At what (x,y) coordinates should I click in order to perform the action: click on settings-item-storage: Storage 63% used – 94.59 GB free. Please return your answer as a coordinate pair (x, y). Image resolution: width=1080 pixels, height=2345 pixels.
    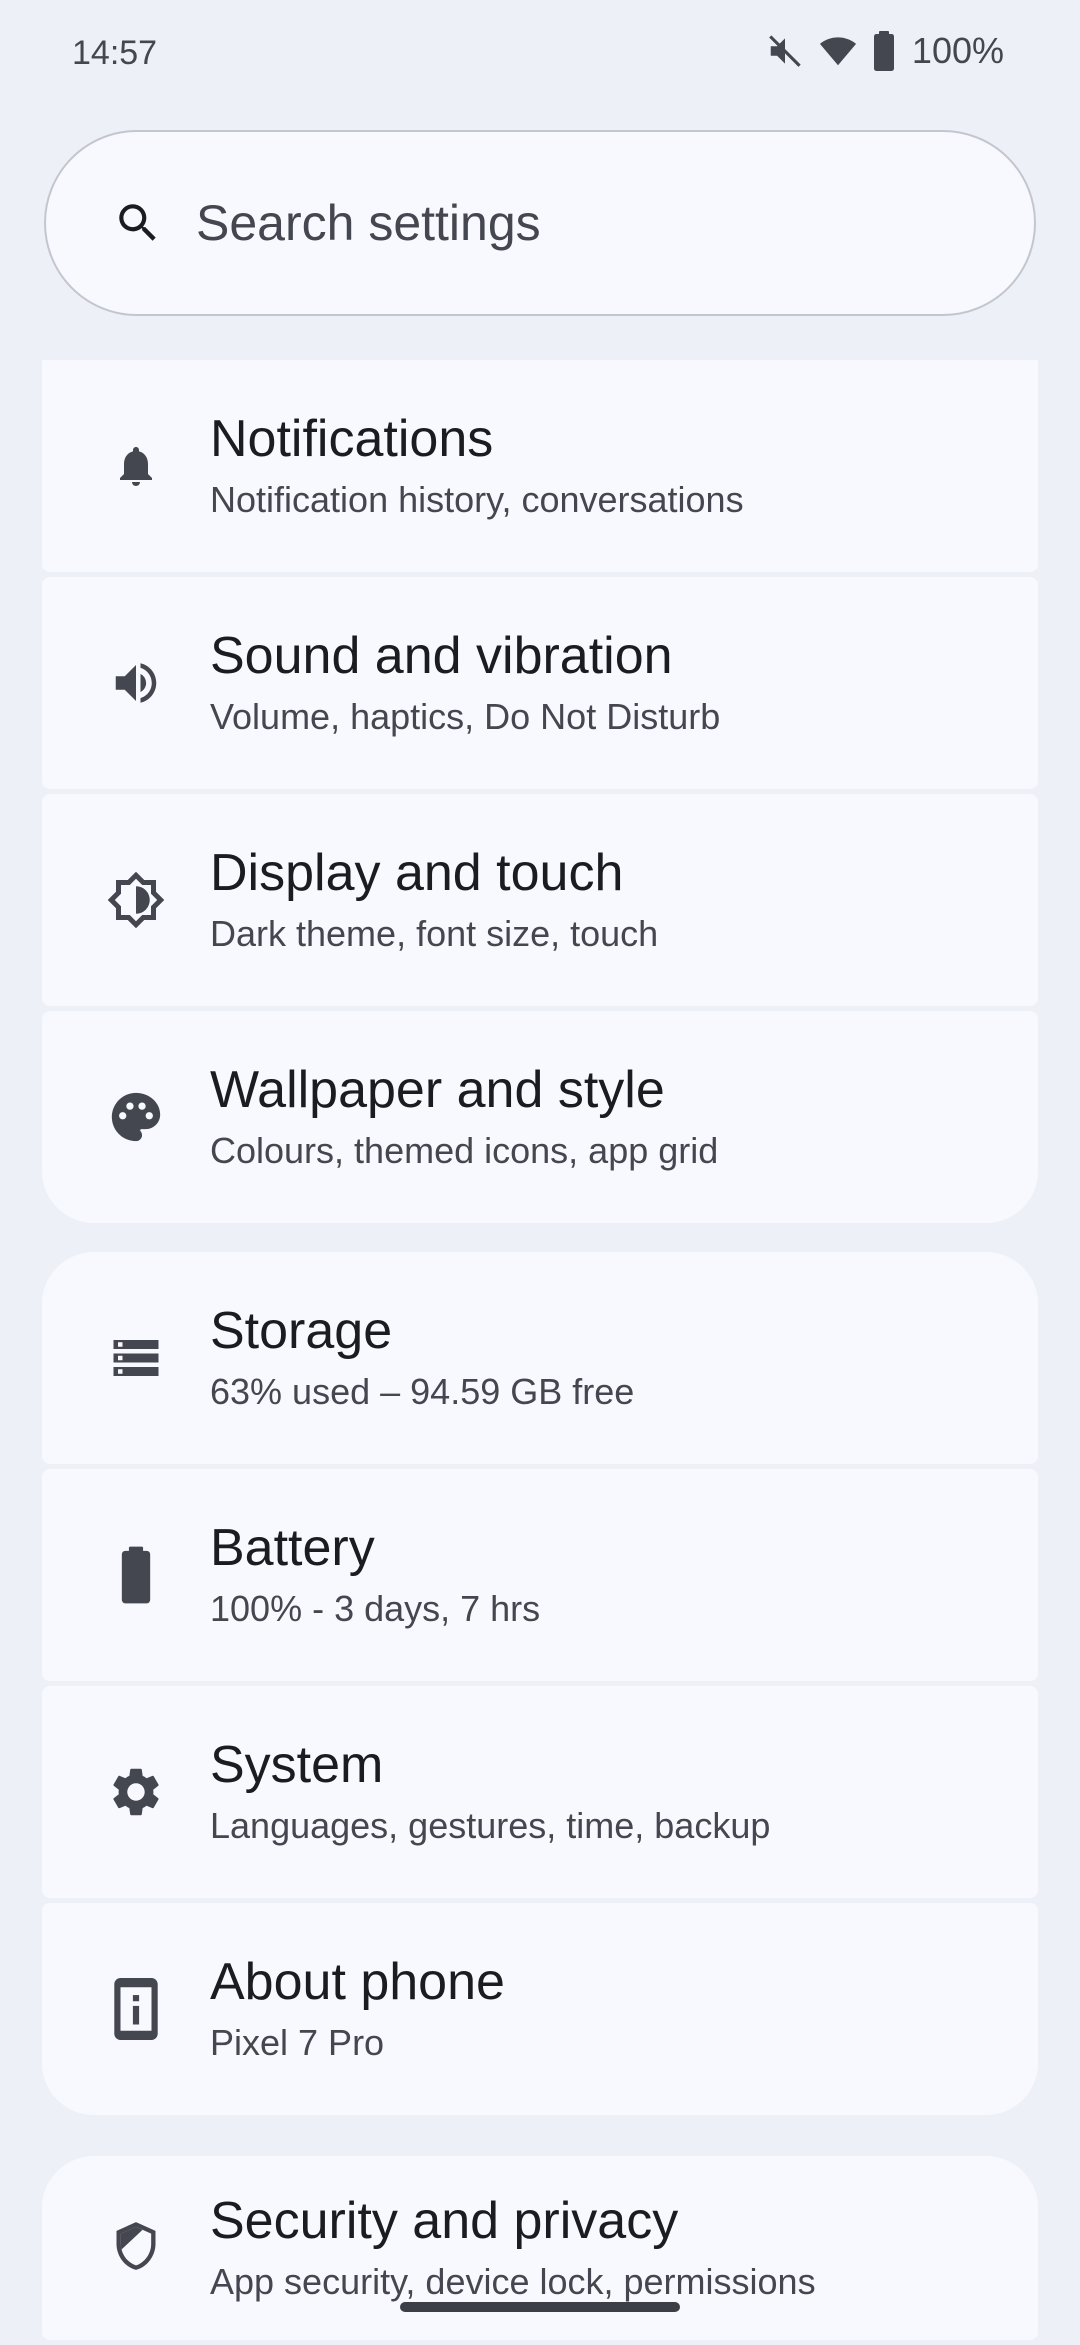
    Looking at the image, I should click on (540, 1358).